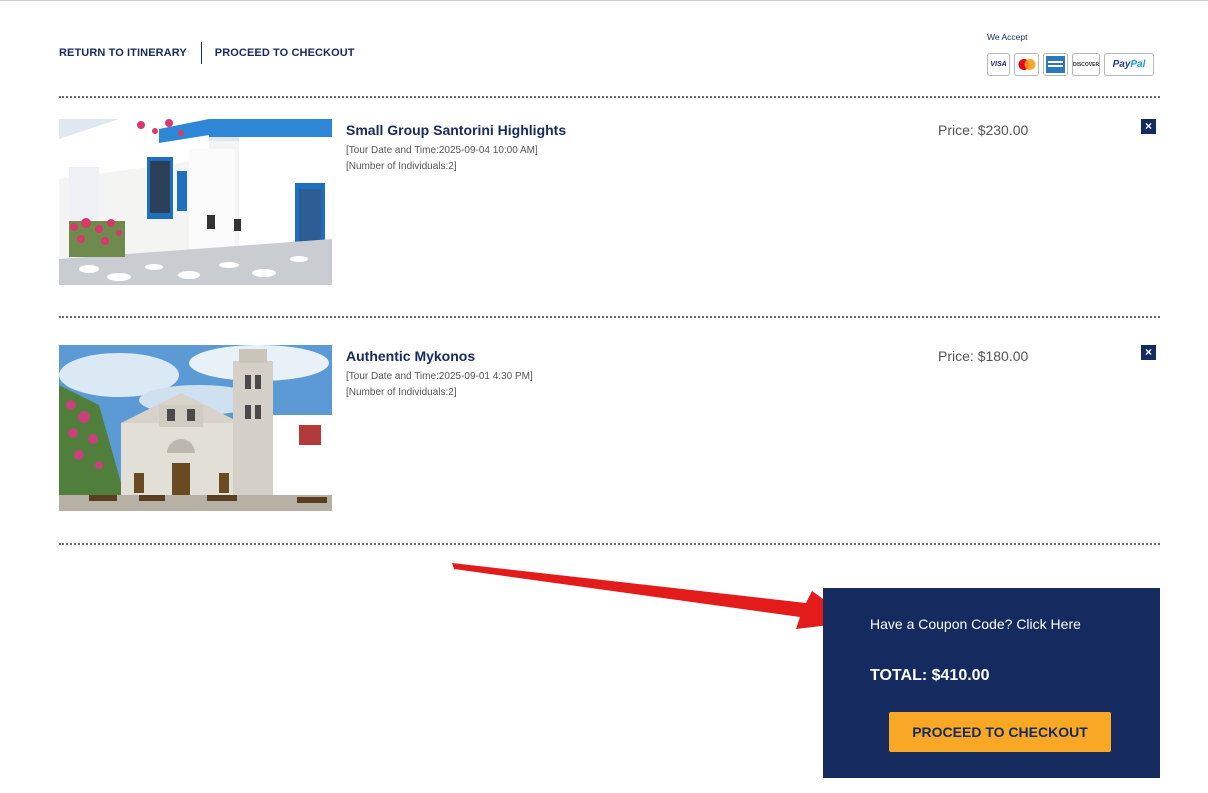 The image size is (1208, 793). Describe the element at coordinates (1007, 37) in the screenshot. I see `we-accept-label: We Accept` at that location.